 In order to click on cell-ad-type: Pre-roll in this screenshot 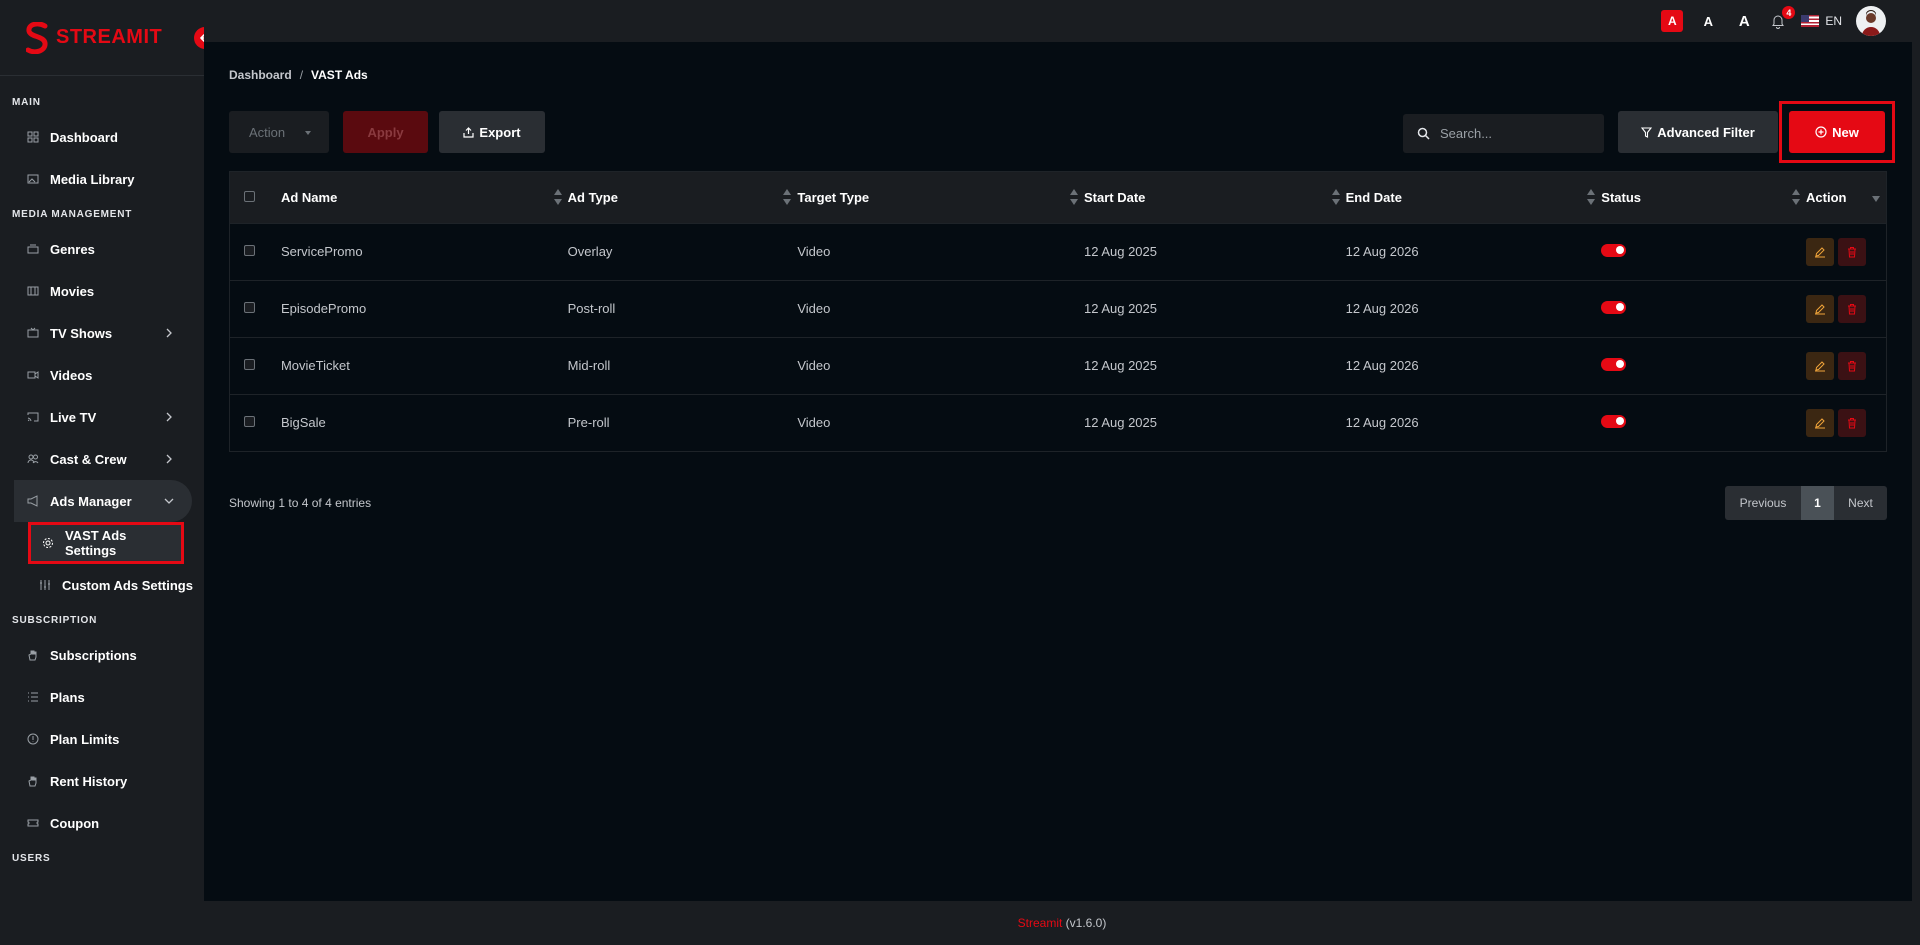, I will do `click(682, 422)`.